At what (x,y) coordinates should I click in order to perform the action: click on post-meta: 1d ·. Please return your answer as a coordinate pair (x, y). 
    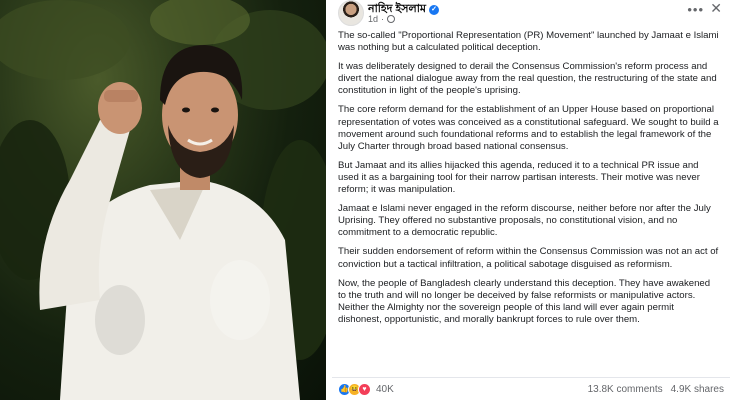
    Looking at the image, I should click on (382, 19).